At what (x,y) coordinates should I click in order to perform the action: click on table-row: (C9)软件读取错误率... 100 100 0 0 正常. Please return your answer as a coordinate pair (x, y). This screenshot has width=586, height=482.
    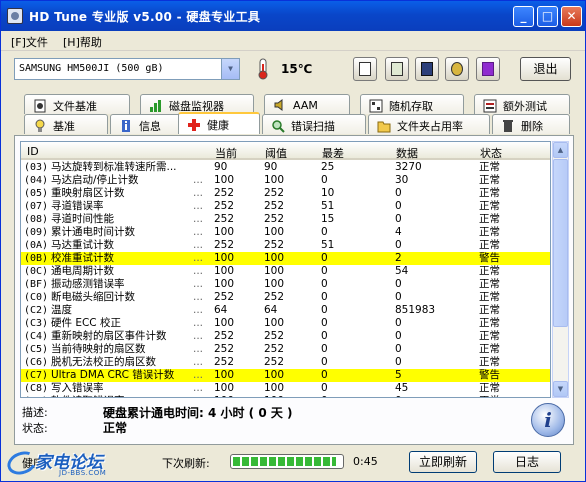
    Looking at the image, I should click on (285, 396).